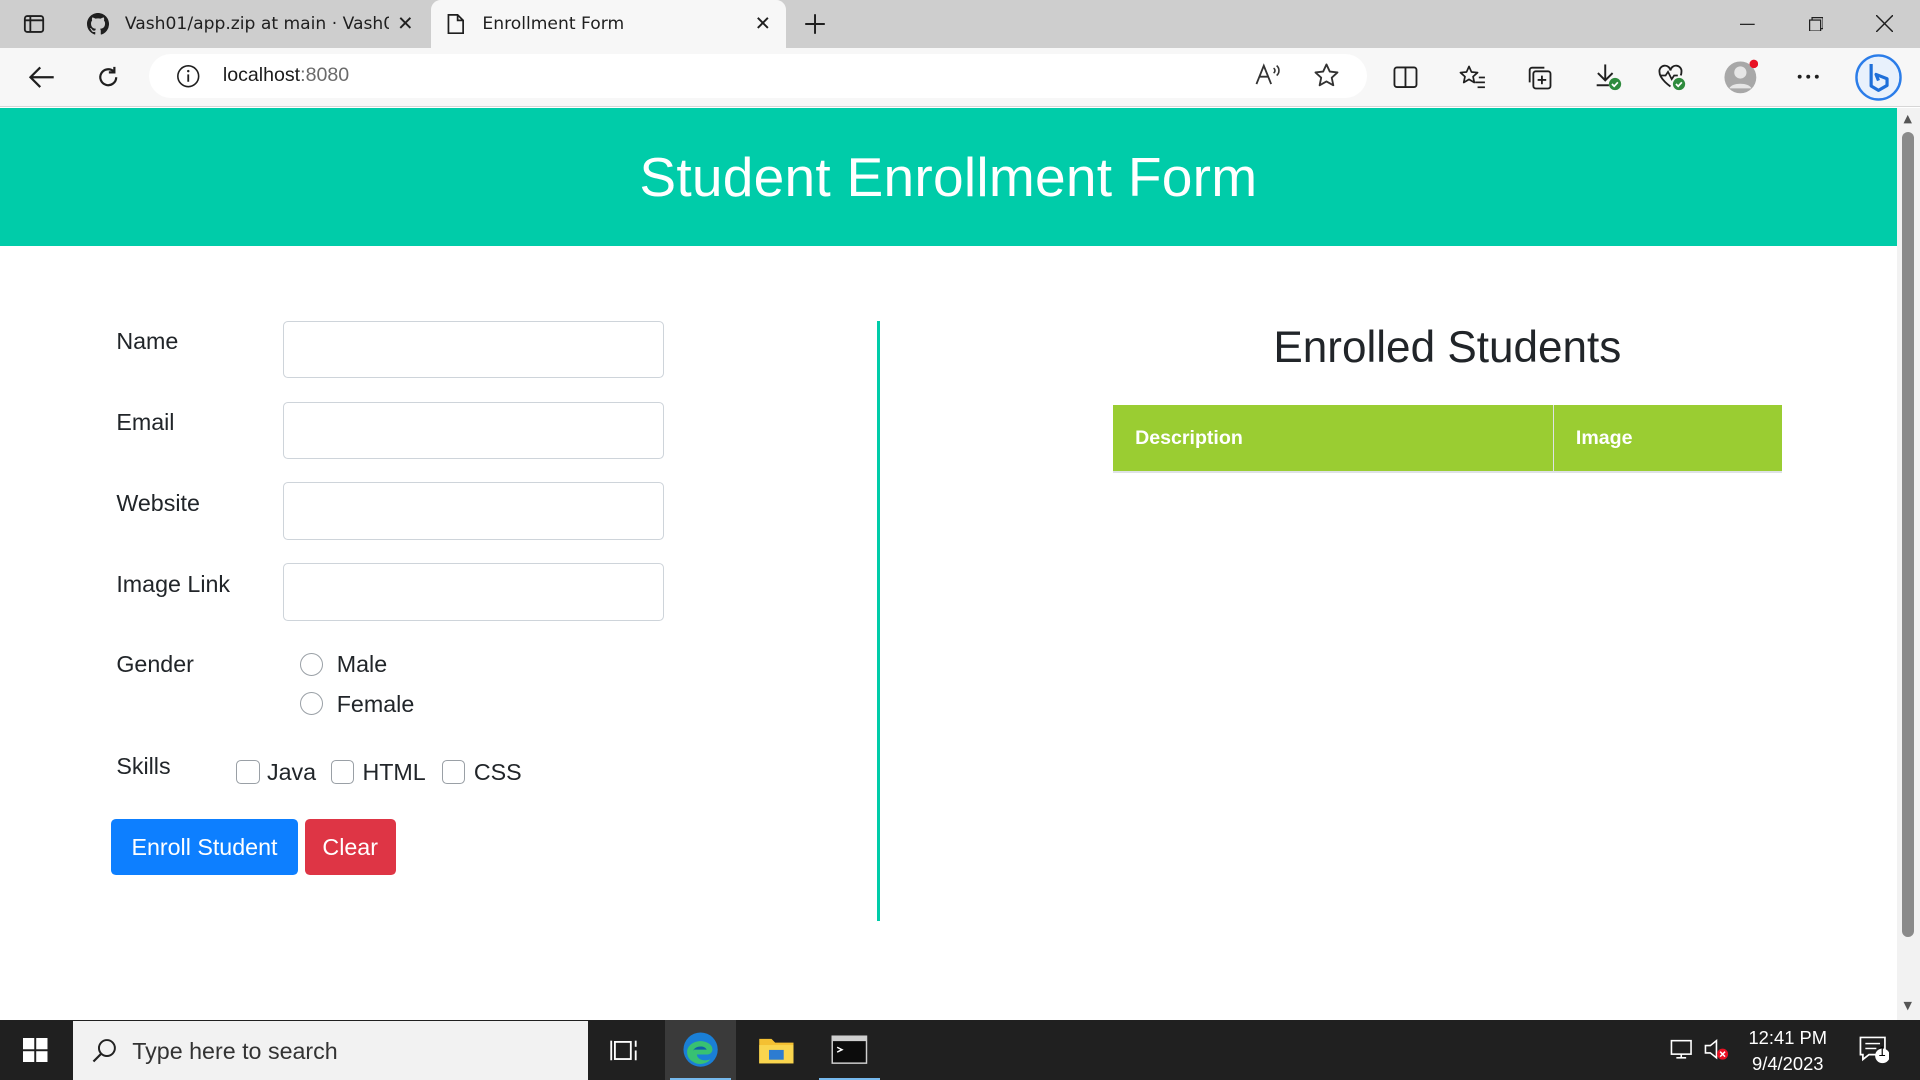 The image size is (1920, 1080). I want to click on refresh-icon, so click(107, 76).